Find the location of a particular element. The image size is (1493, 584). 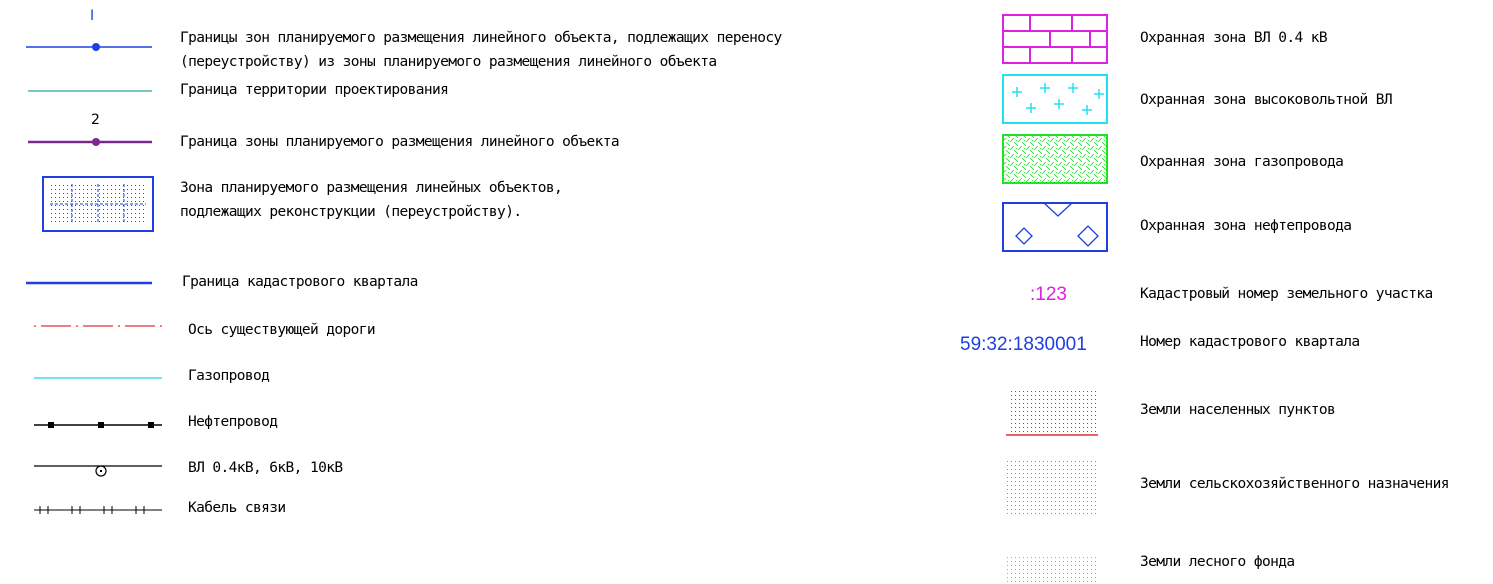

oil-pipeline-symbol is located at coordinates (98, 425).